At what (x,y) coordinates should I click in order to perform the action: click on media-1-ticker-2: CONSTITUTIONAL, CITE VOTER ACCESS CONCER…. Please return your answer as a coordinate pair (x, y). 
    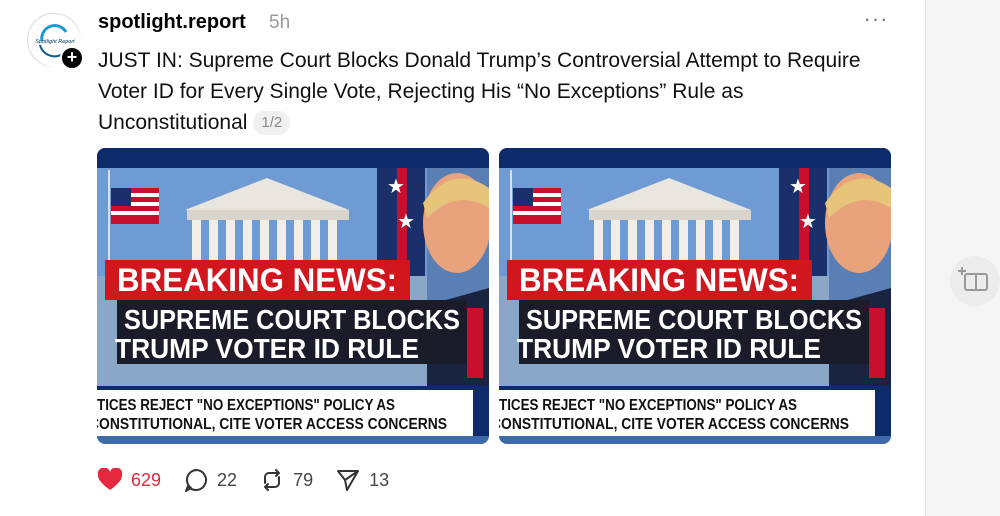
    Looking at the image, I should click on (272, 424).